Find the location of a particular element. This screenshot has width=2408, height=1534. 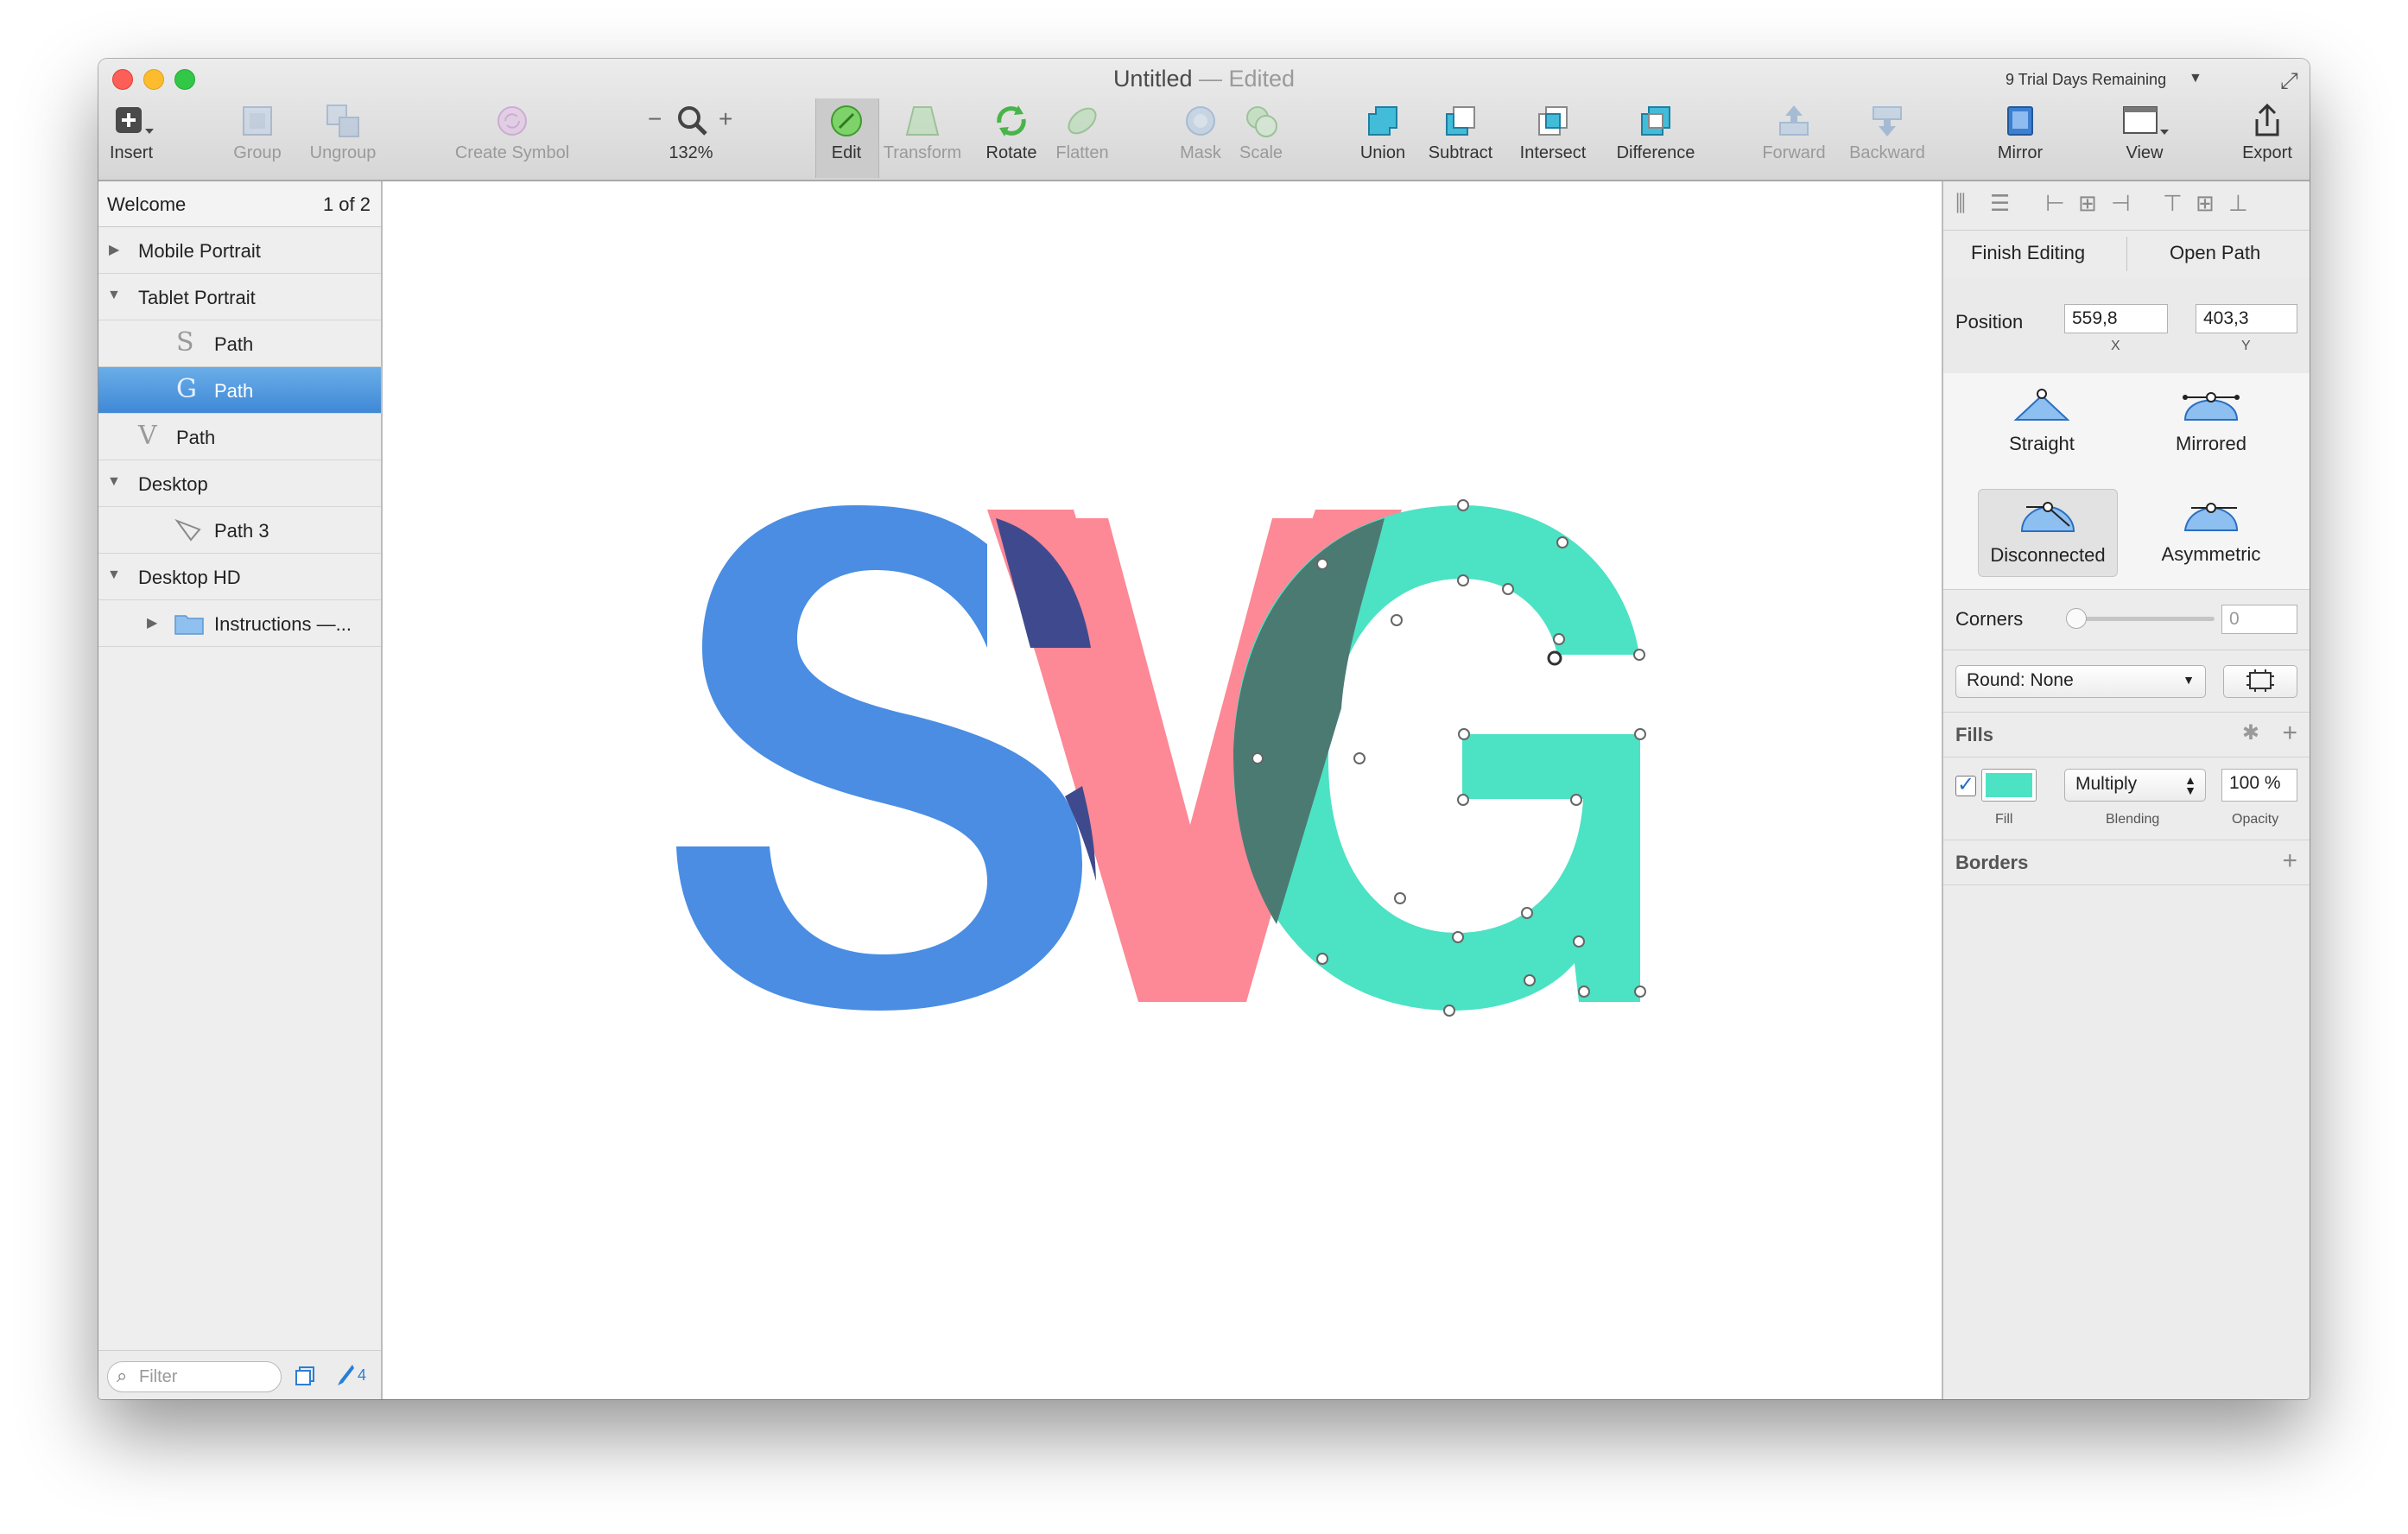

intersect-button: Intersect is located at coordinates (1553, 132).